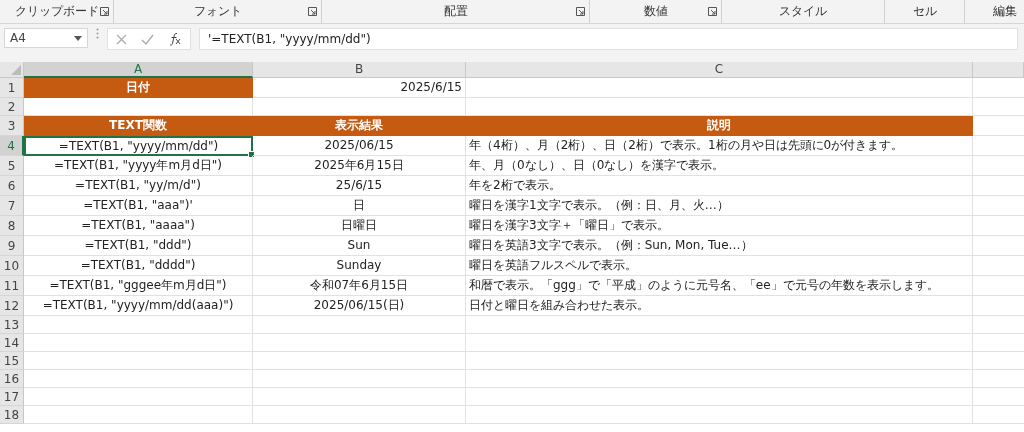 The height and width of the screenshot is (432, 1024). Describe the element at coordinates (608, 39) in the screenshot. I see `formula-field: '=TEXT(B1, "yyyy/mm/dd")` at that location.